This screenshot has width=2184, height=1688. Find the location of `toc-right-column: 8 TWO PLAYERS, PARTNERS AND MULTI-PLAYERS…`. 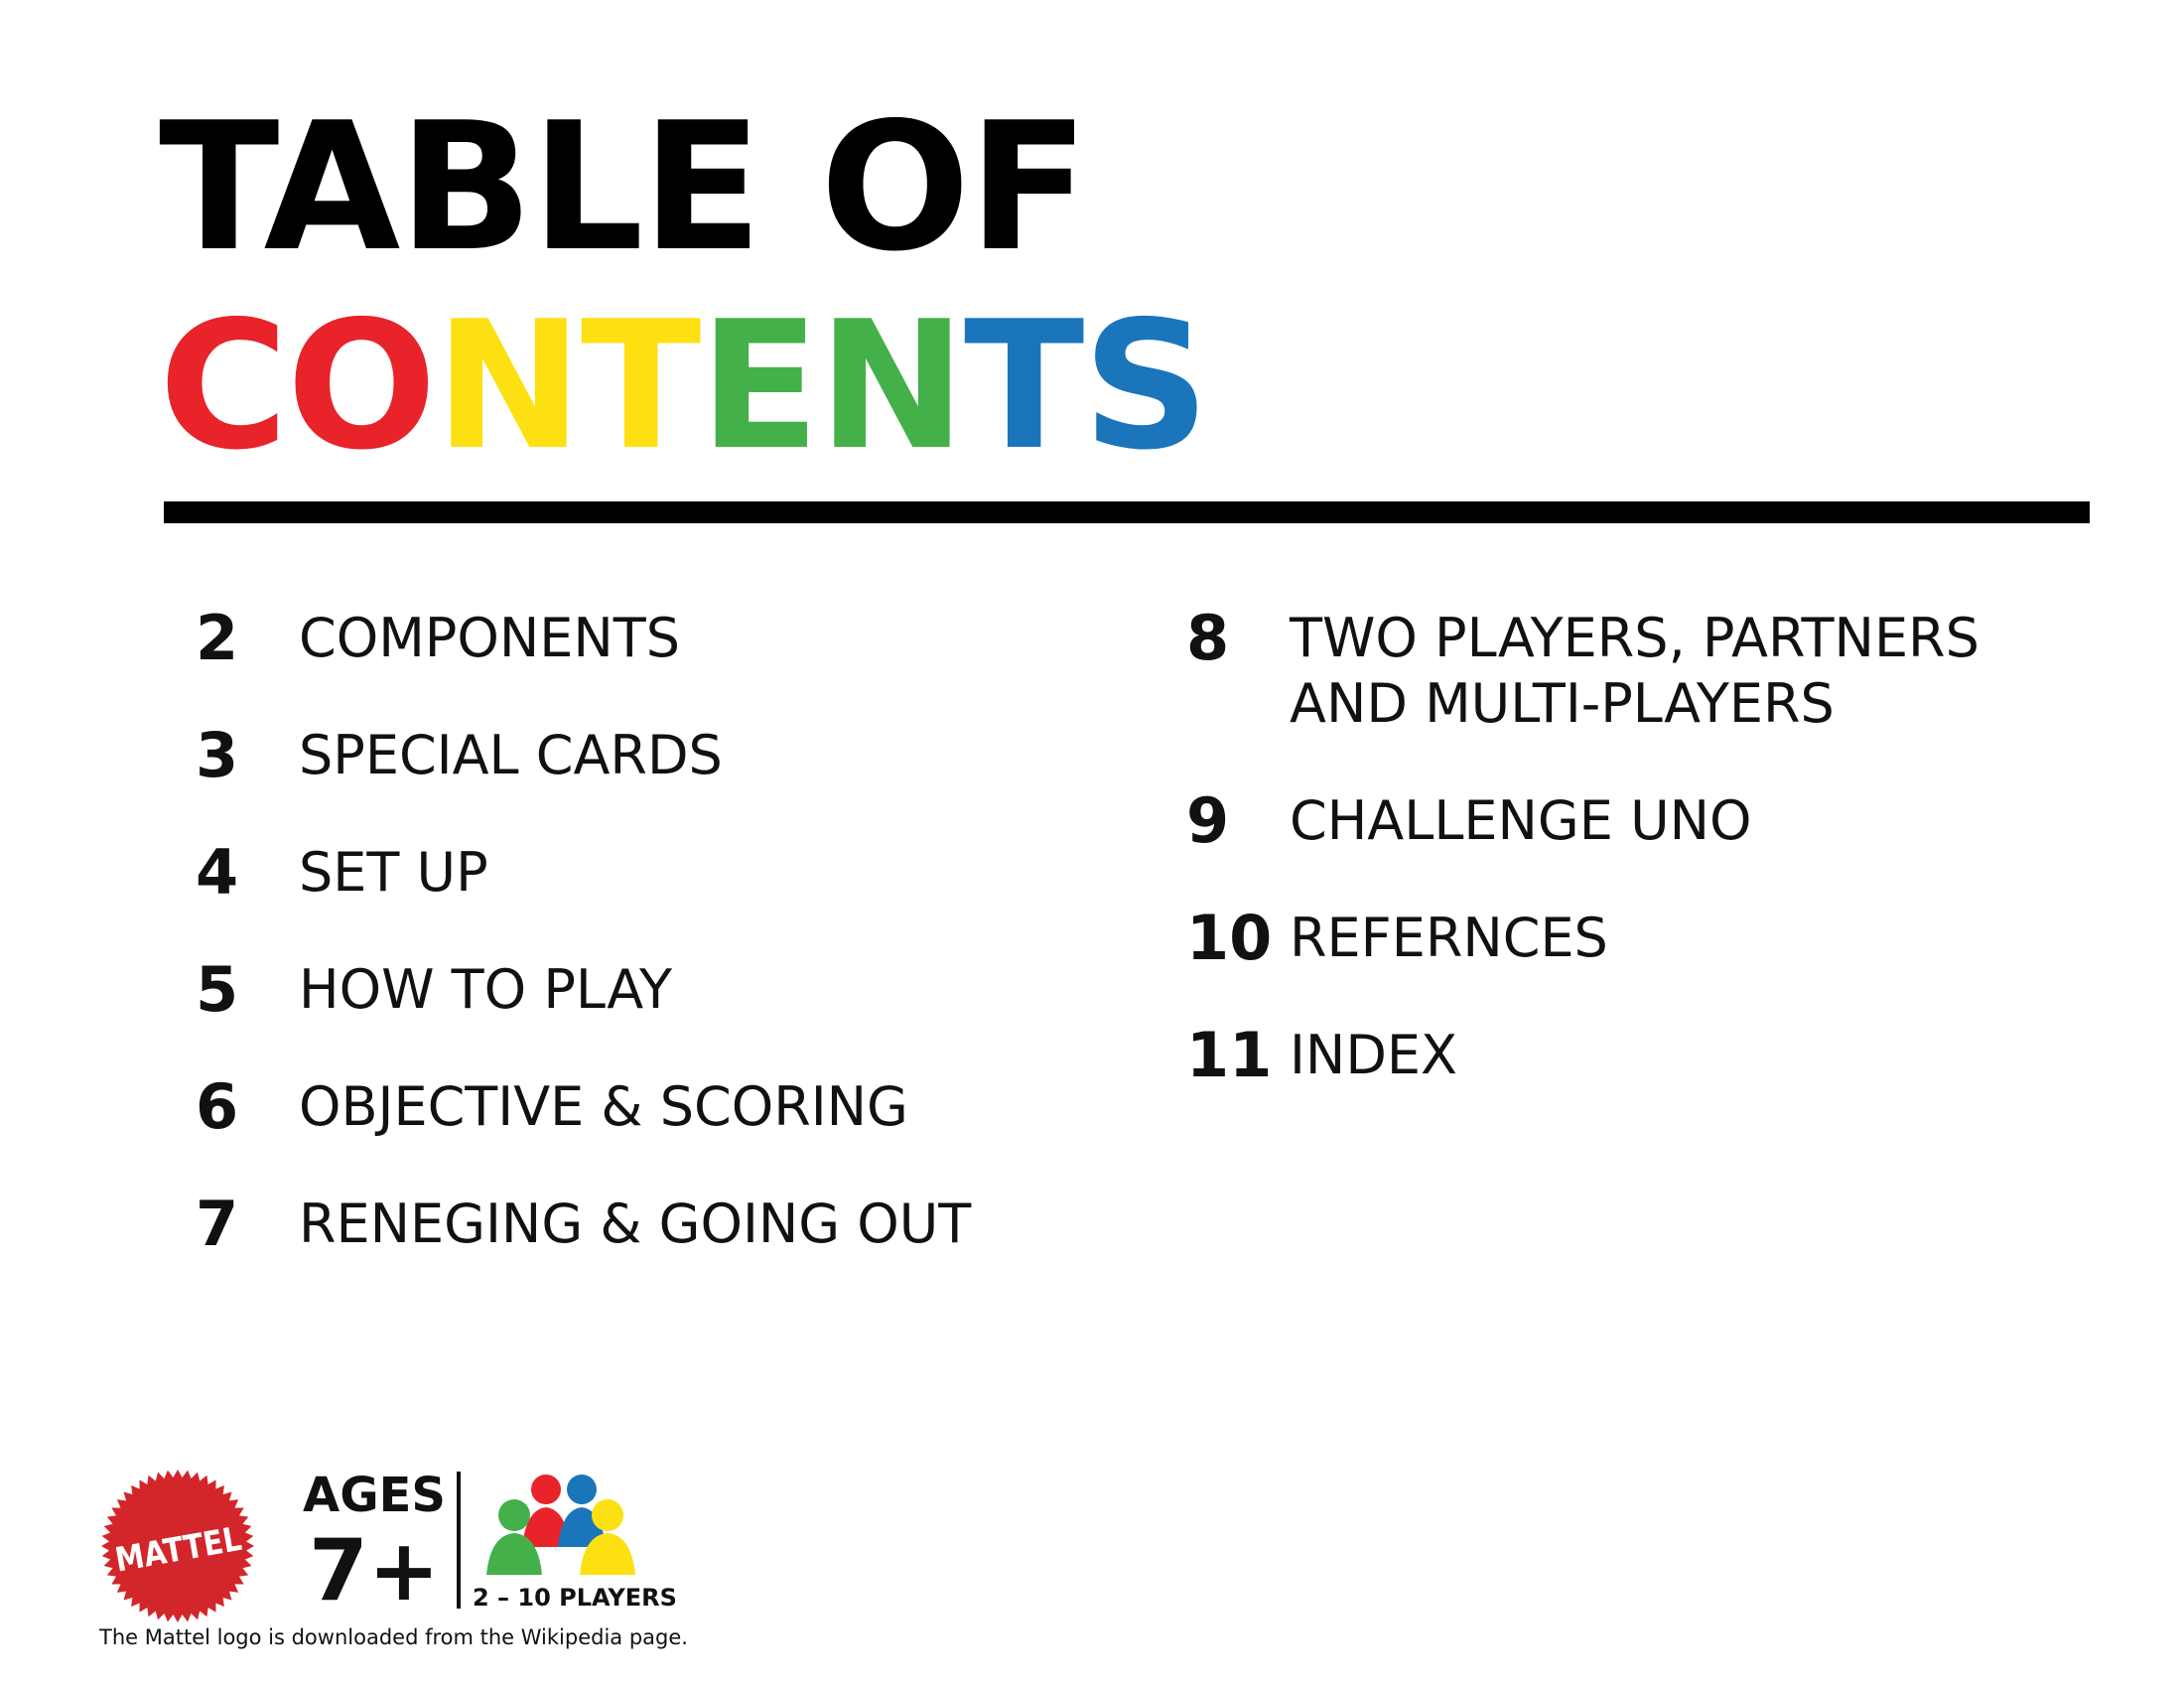

toc-right-column: 8 TWO PLAYERS, PARTNERS AND MULTI-PLAYERS… is located at coordinates (1643, 873).